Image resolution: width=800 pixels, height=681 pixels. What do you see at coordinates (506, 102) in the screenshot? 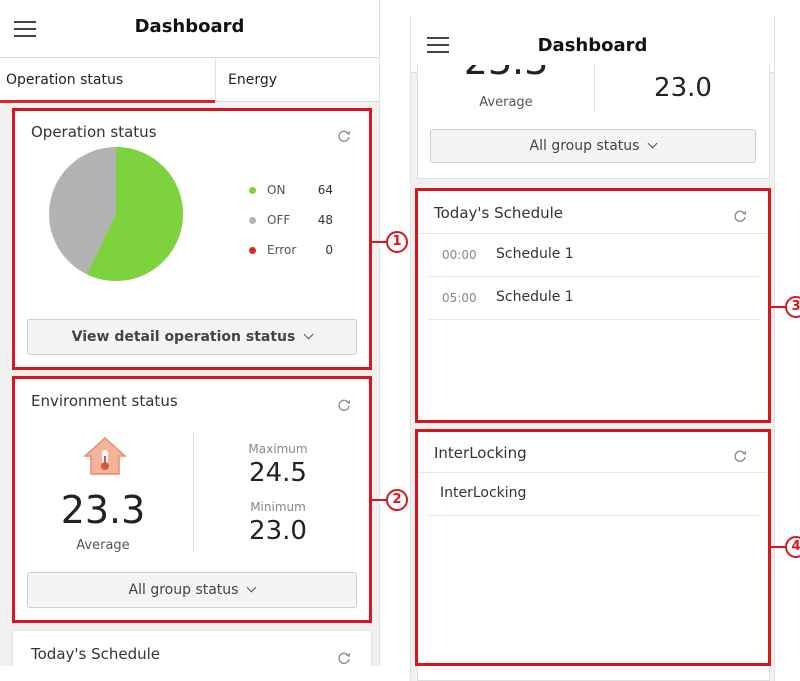
I see `average-label: Average` at bounding box center [506, 102].